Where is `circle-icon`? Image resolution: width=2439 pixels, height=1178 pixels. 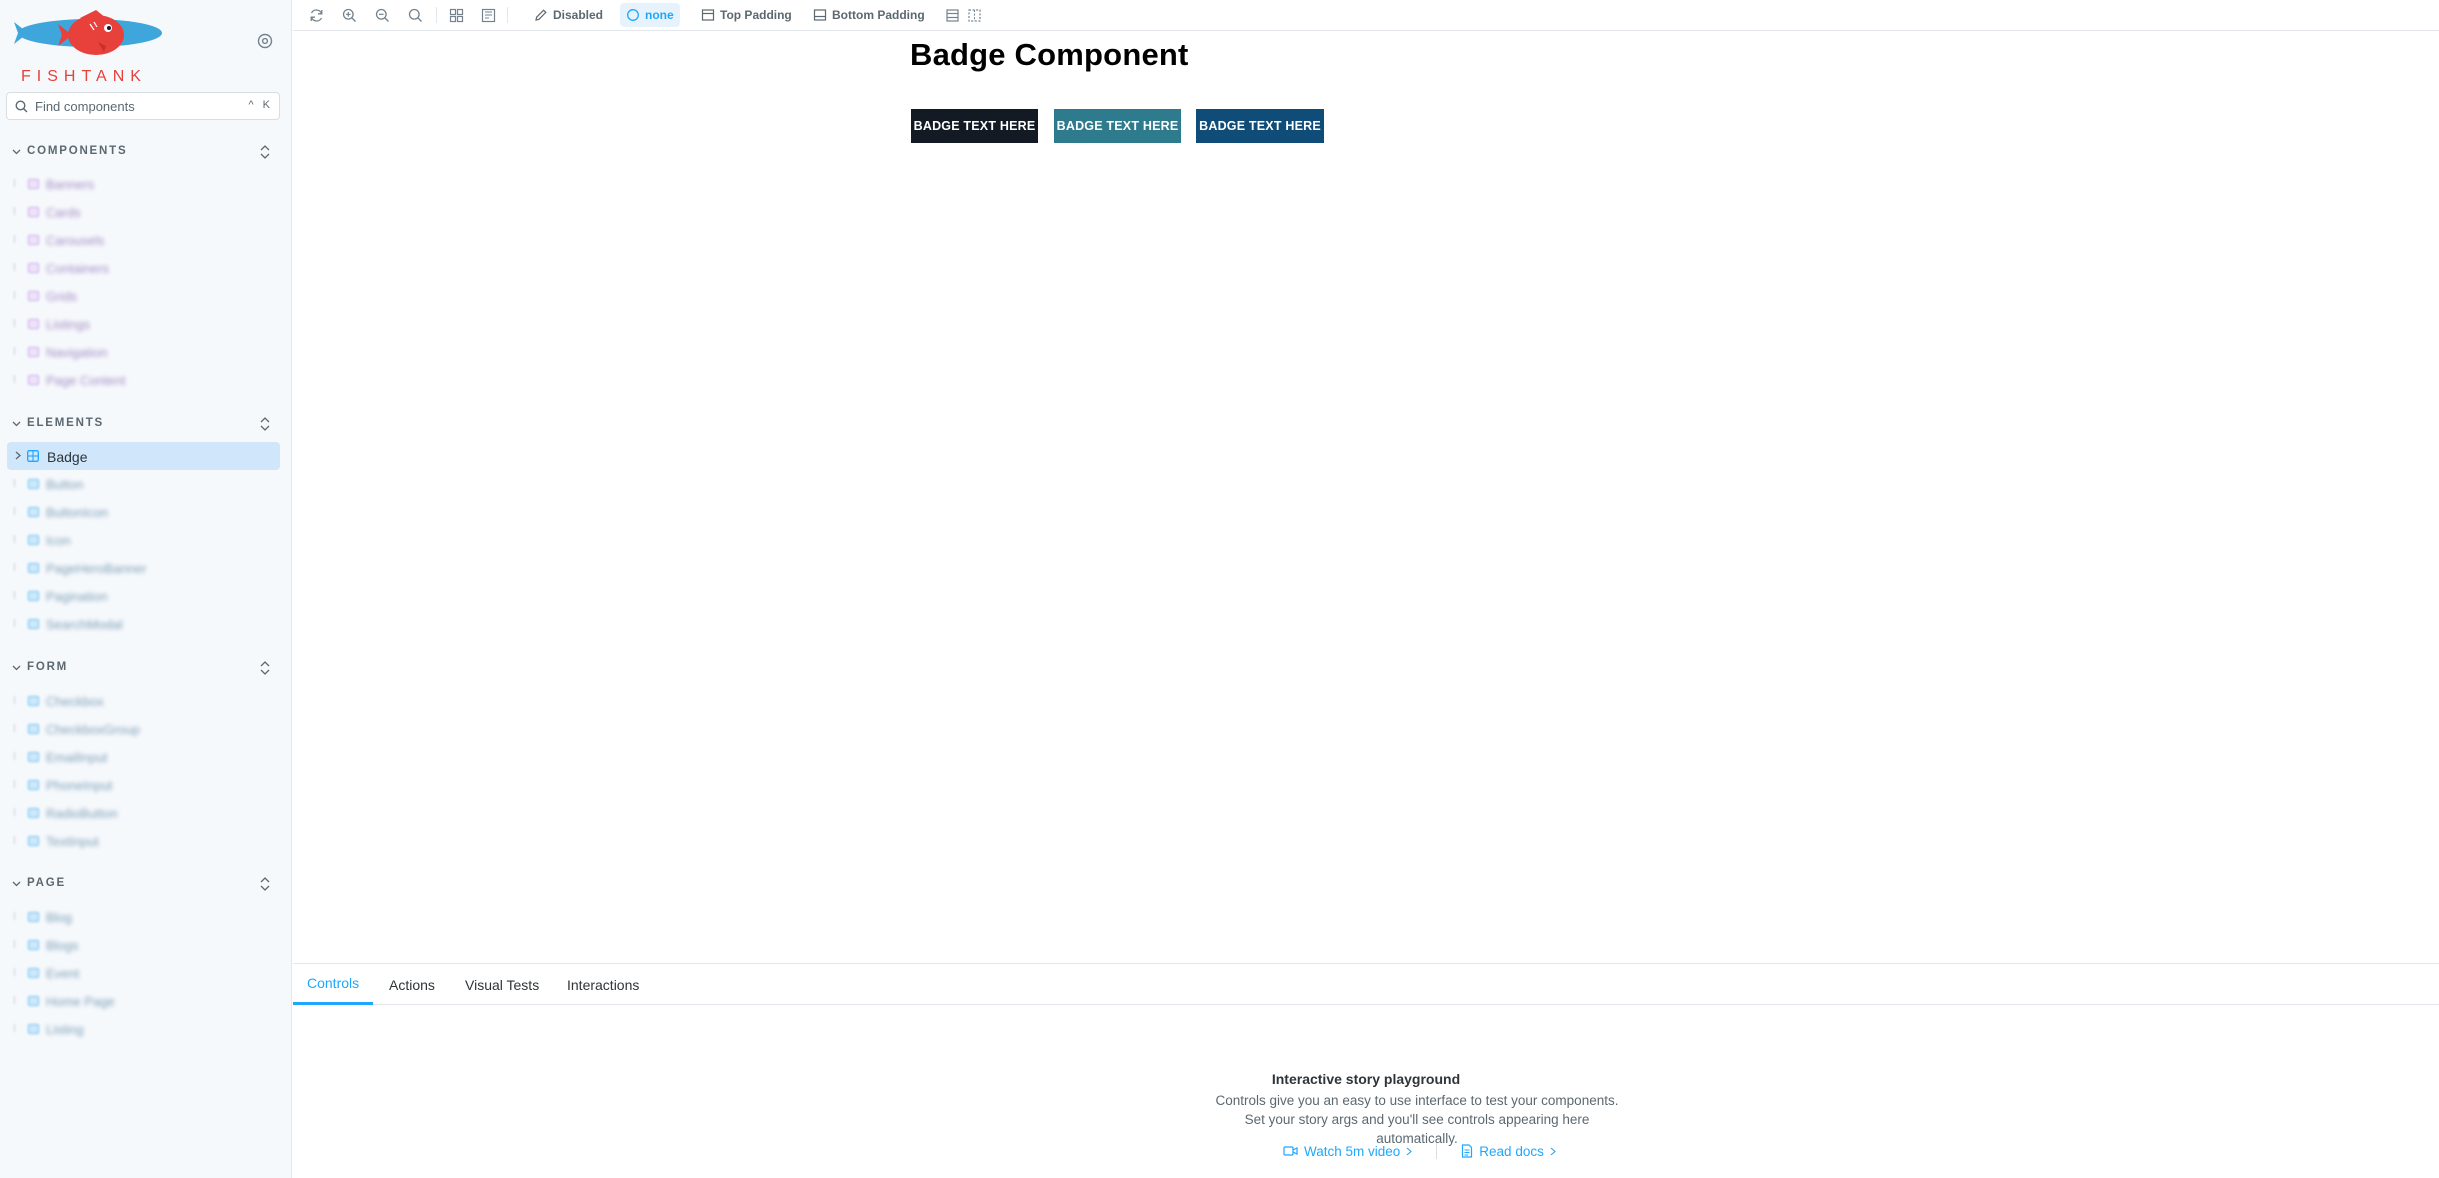
circle-icon is located at coordinates (633, 15).